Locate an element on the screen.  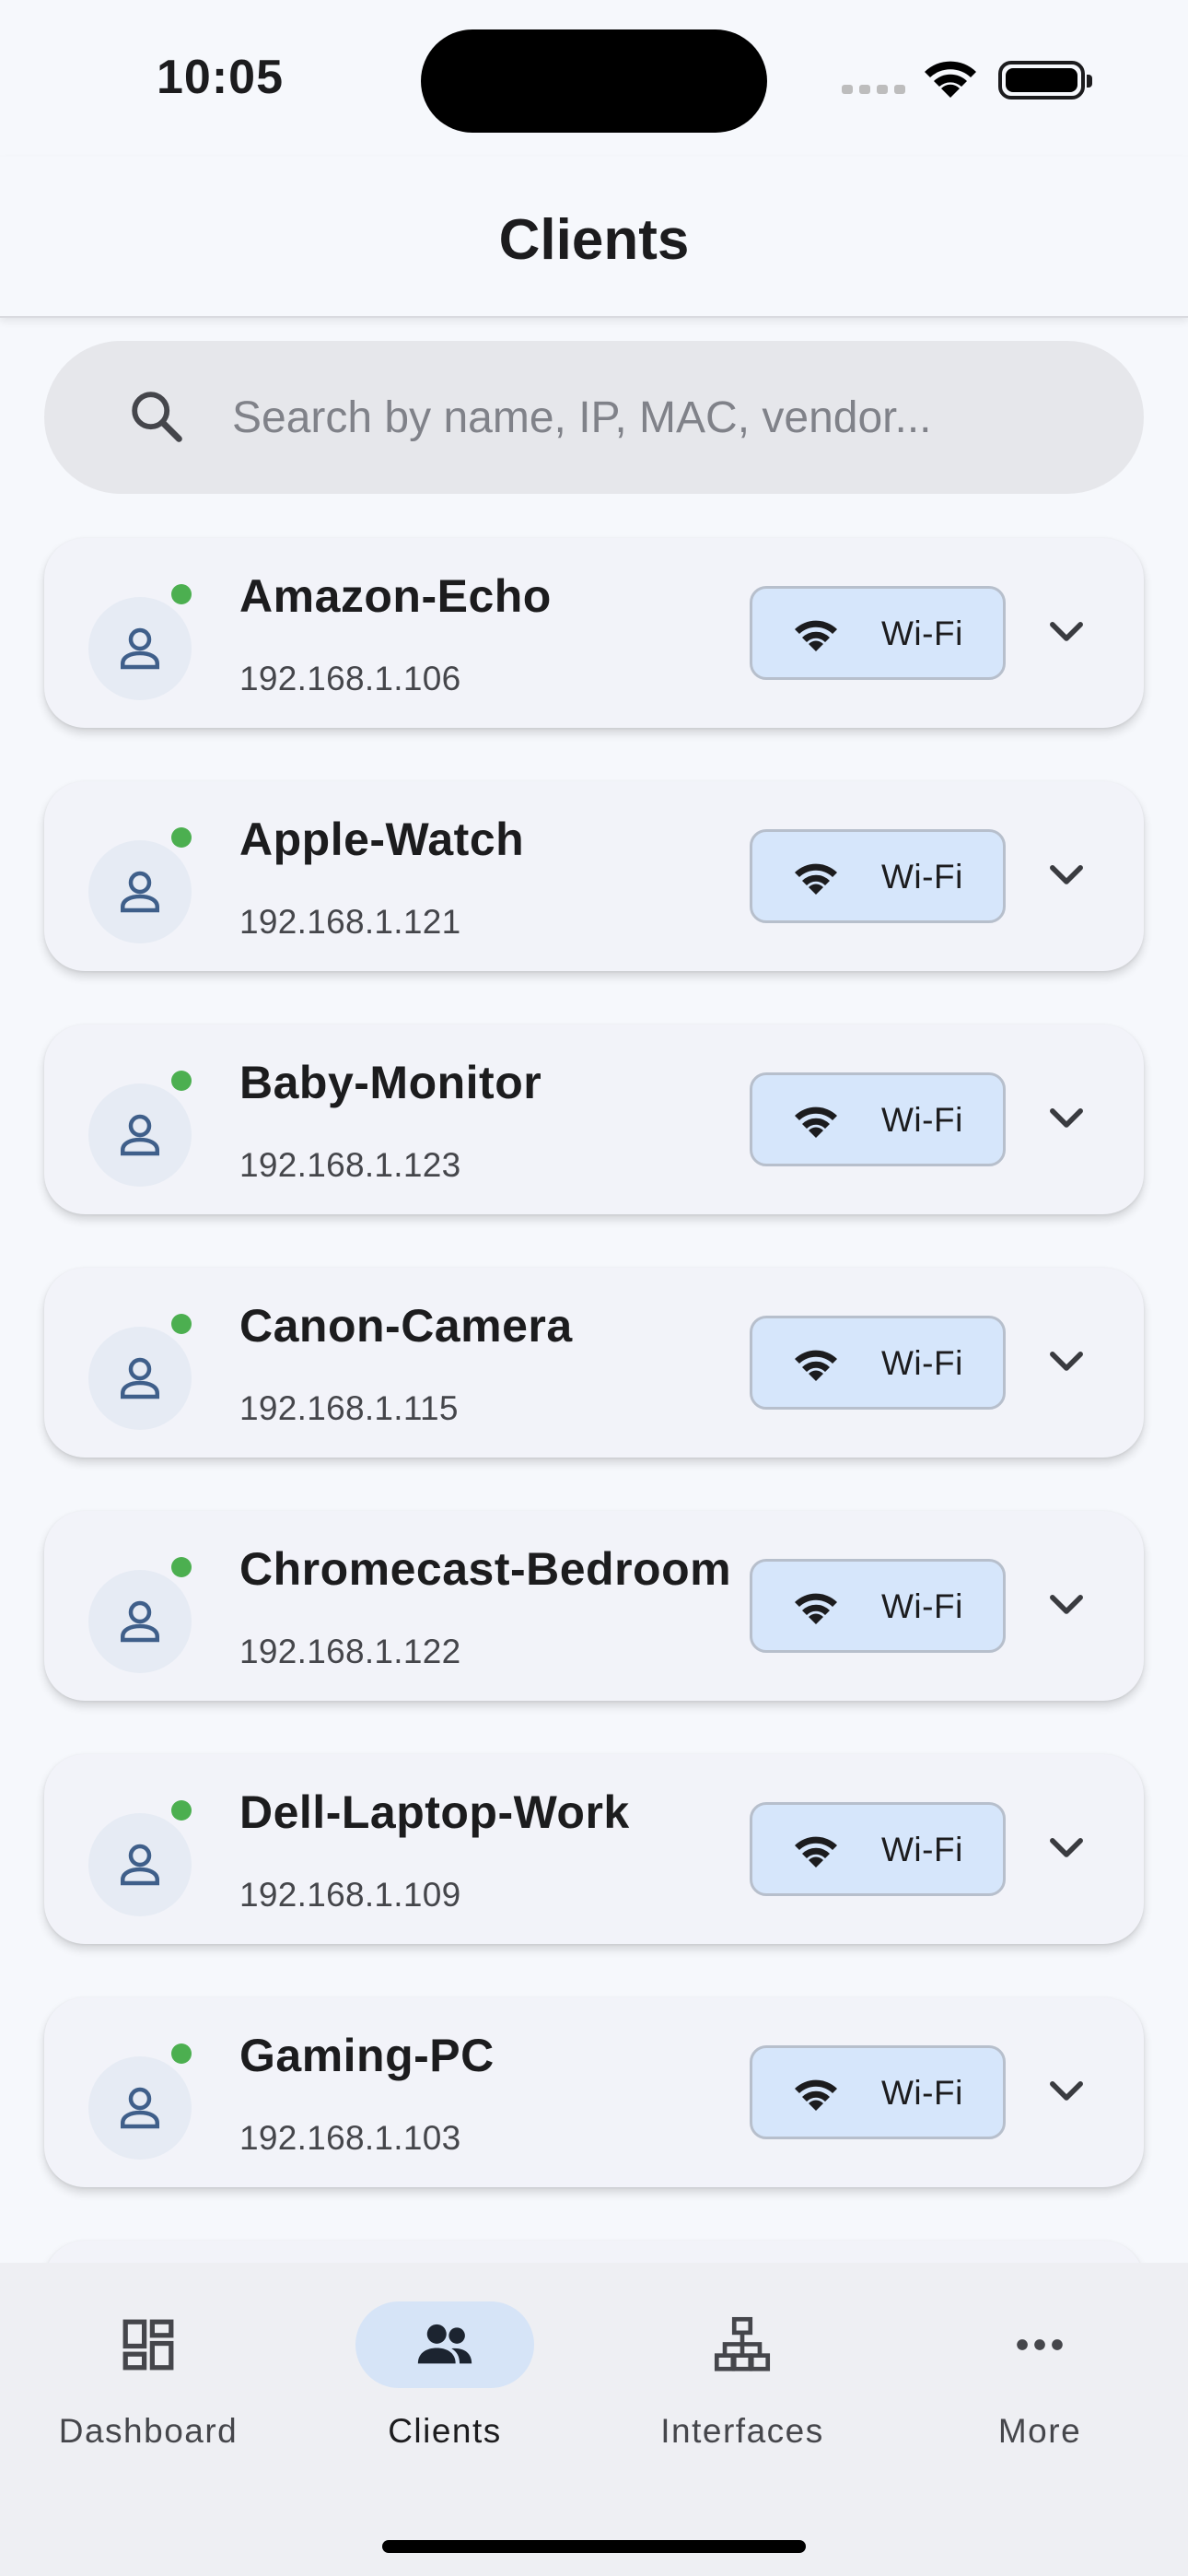
client-ip: 192.168.1.106 is located at coordinates (350, 678).